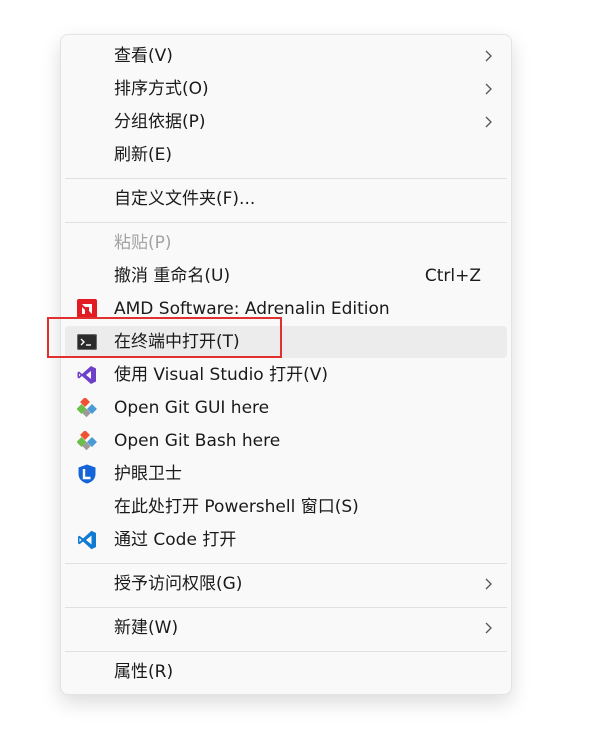 The height and width of the screenshot is (749, 607). I want to click on annotation-highlight-box, so click(164, 337).